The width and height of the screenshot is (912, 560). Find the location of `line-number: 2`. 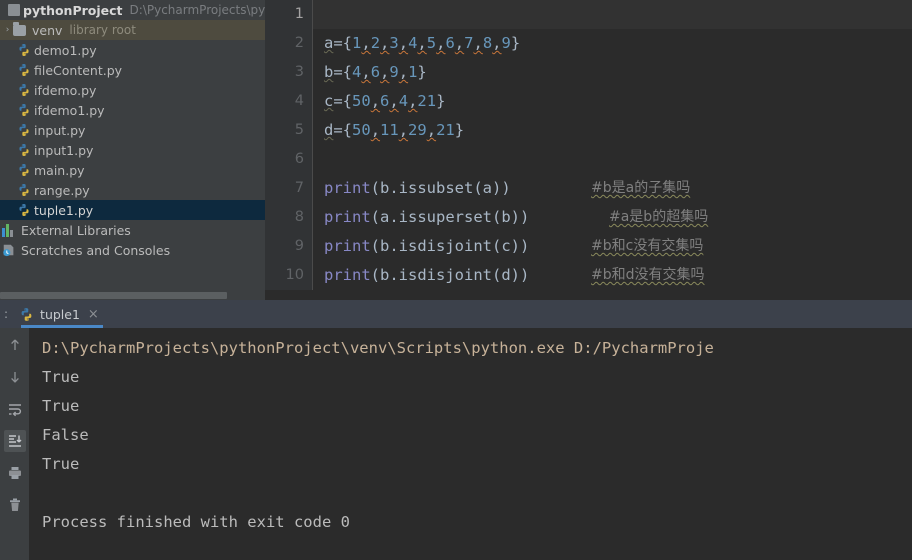

line-number: 2 is located at coordinates (299, 43).